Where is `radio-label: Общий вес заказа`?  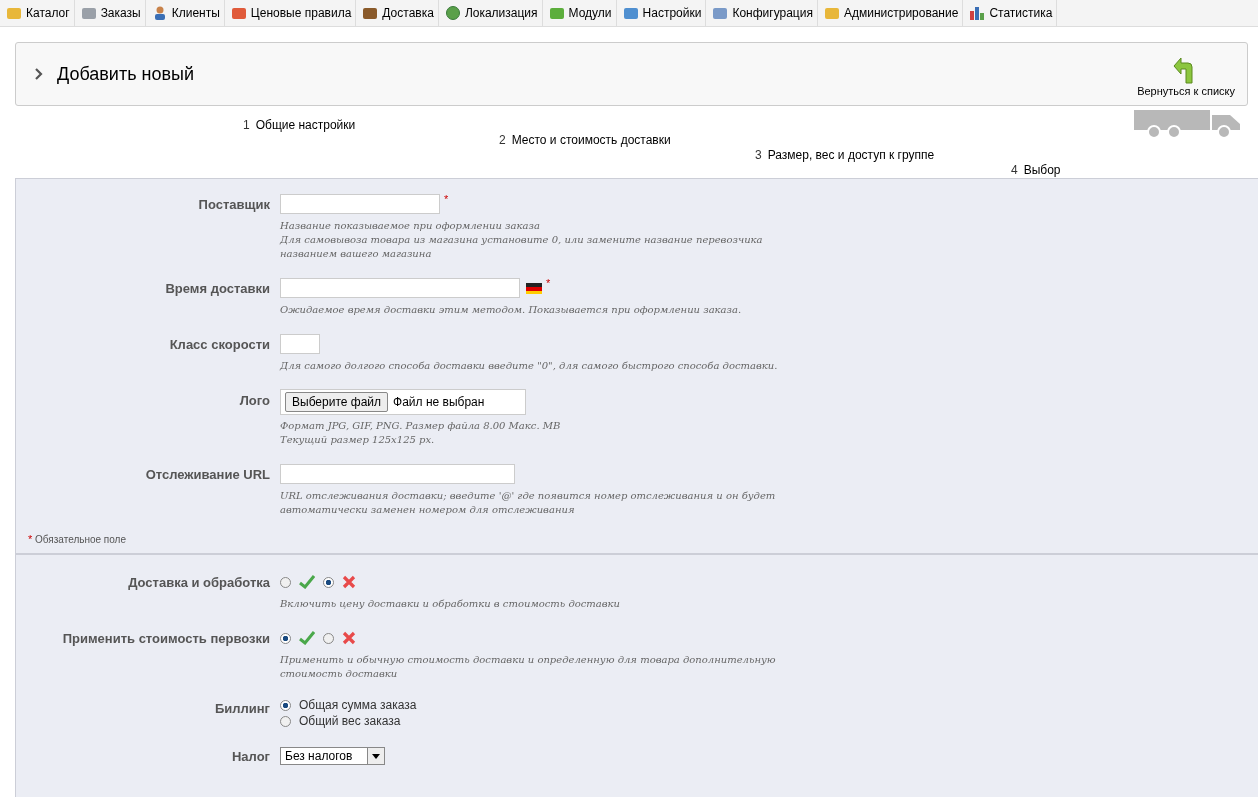 radio-label: Общий вес заказа is located at coordinates (350, 721).